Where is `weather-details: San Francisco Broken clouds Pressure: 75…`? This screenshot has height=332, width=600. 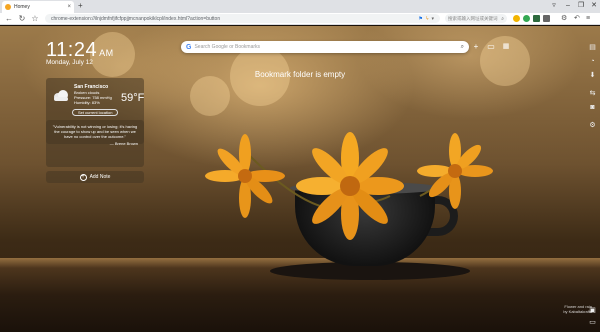 weather-details: San Francisco Broken clouds Pressure: 75… is located at coordinates (93, 94).